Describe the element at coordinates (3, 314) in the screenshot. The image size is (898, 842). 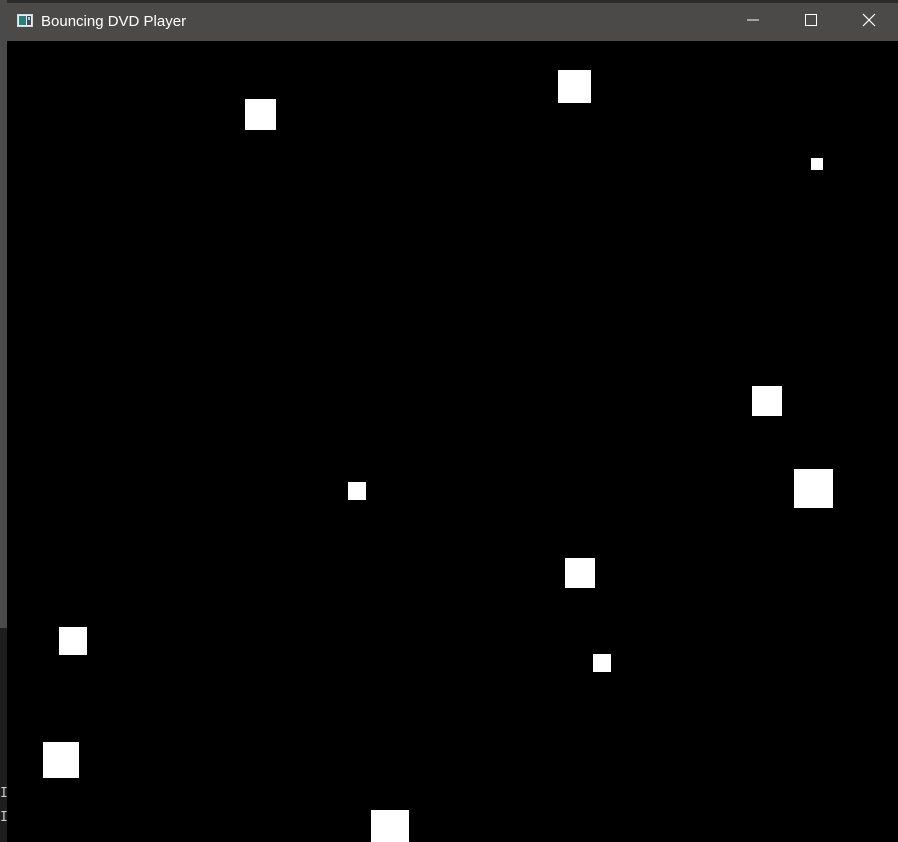
I see `desktop-window-behind` at that location.